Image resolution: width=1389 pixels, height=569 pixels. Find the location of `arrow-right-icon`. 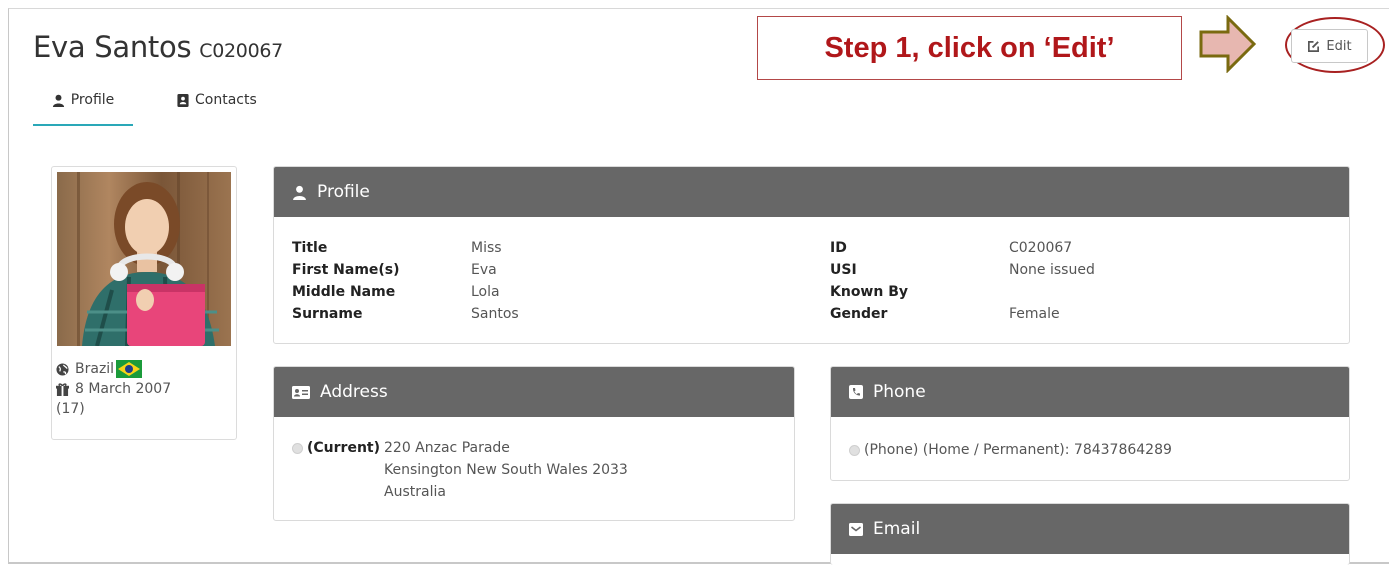

arrow-right-icon is located at coordinates (1228, 44).